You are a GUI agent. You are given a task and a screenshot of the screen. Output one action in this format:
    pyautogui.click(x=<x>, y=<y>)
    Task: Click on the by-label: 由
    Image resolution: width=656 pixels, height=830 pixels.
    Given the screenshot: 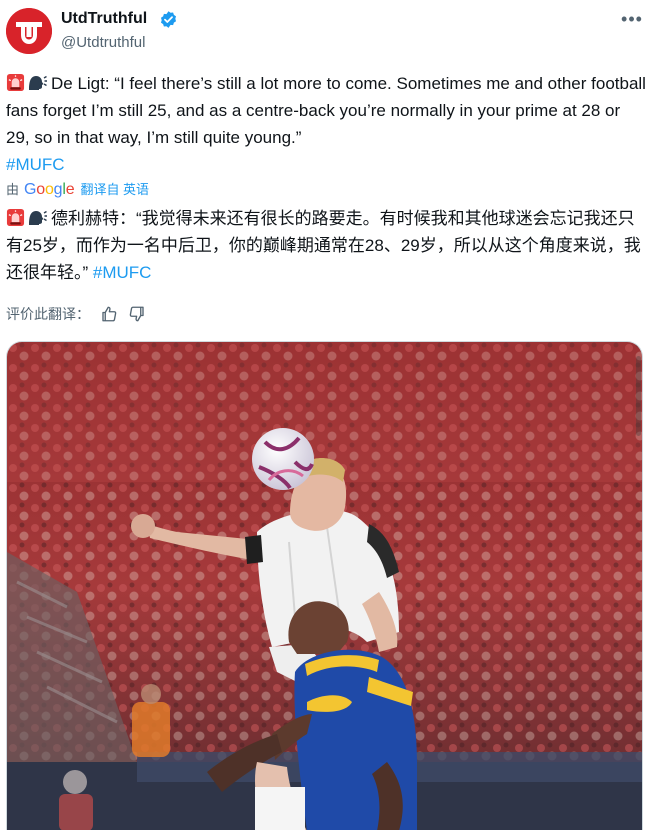 What is the action you would take?
    pyautogui.click(x=13, y=189)
    